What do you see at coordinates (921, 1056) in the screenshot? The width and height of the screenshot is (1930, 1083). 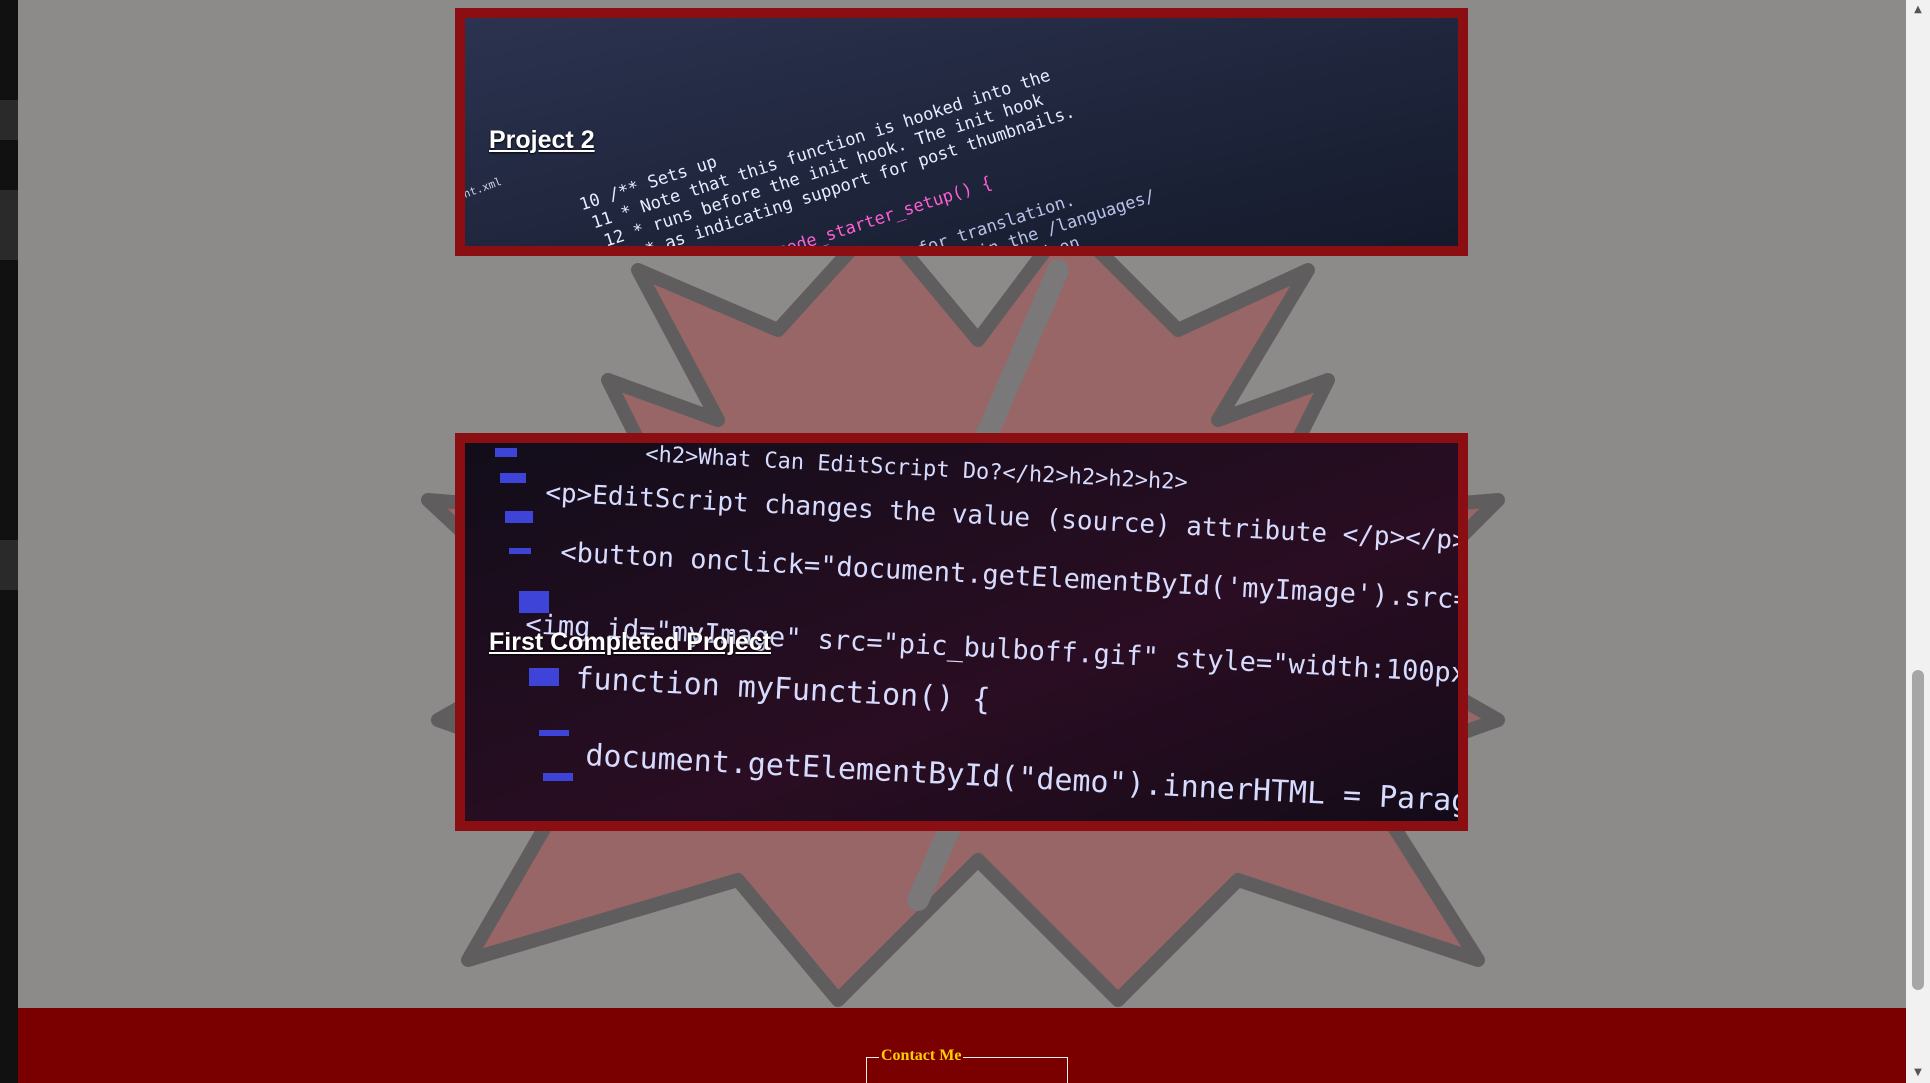 I see `contact-me-heading: Contact Me` at bounding box center [921, 1056].